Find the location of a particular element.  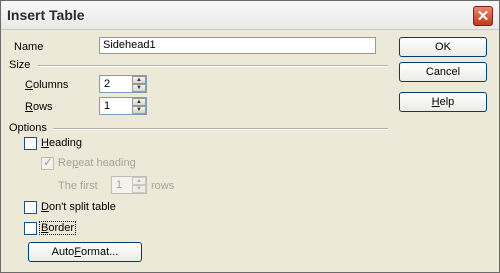

size-section-label: Size is located at coordinates (20, 65).